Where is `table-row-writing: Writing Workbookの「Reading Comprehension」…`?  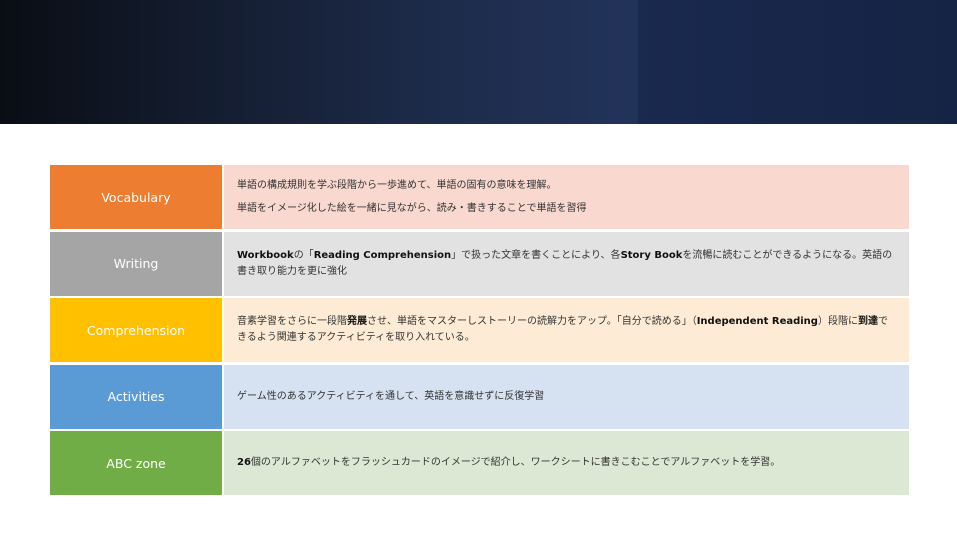 table-row-writing: Writing Workbookの「Reading Comprehension」… is located at coordinates (479, 263).